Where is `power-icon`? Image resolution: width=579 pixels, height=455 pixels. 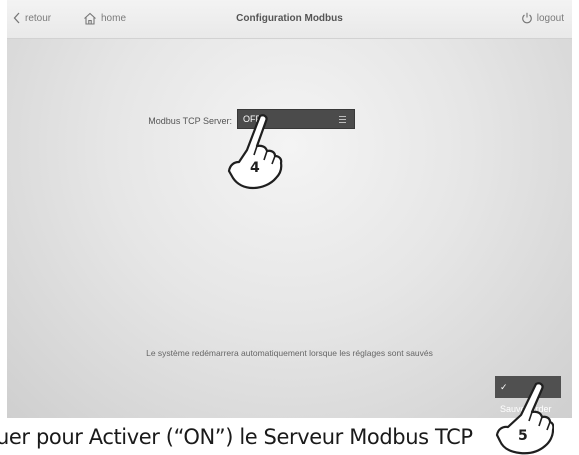 power-icon is located at coordinates (526, 18).